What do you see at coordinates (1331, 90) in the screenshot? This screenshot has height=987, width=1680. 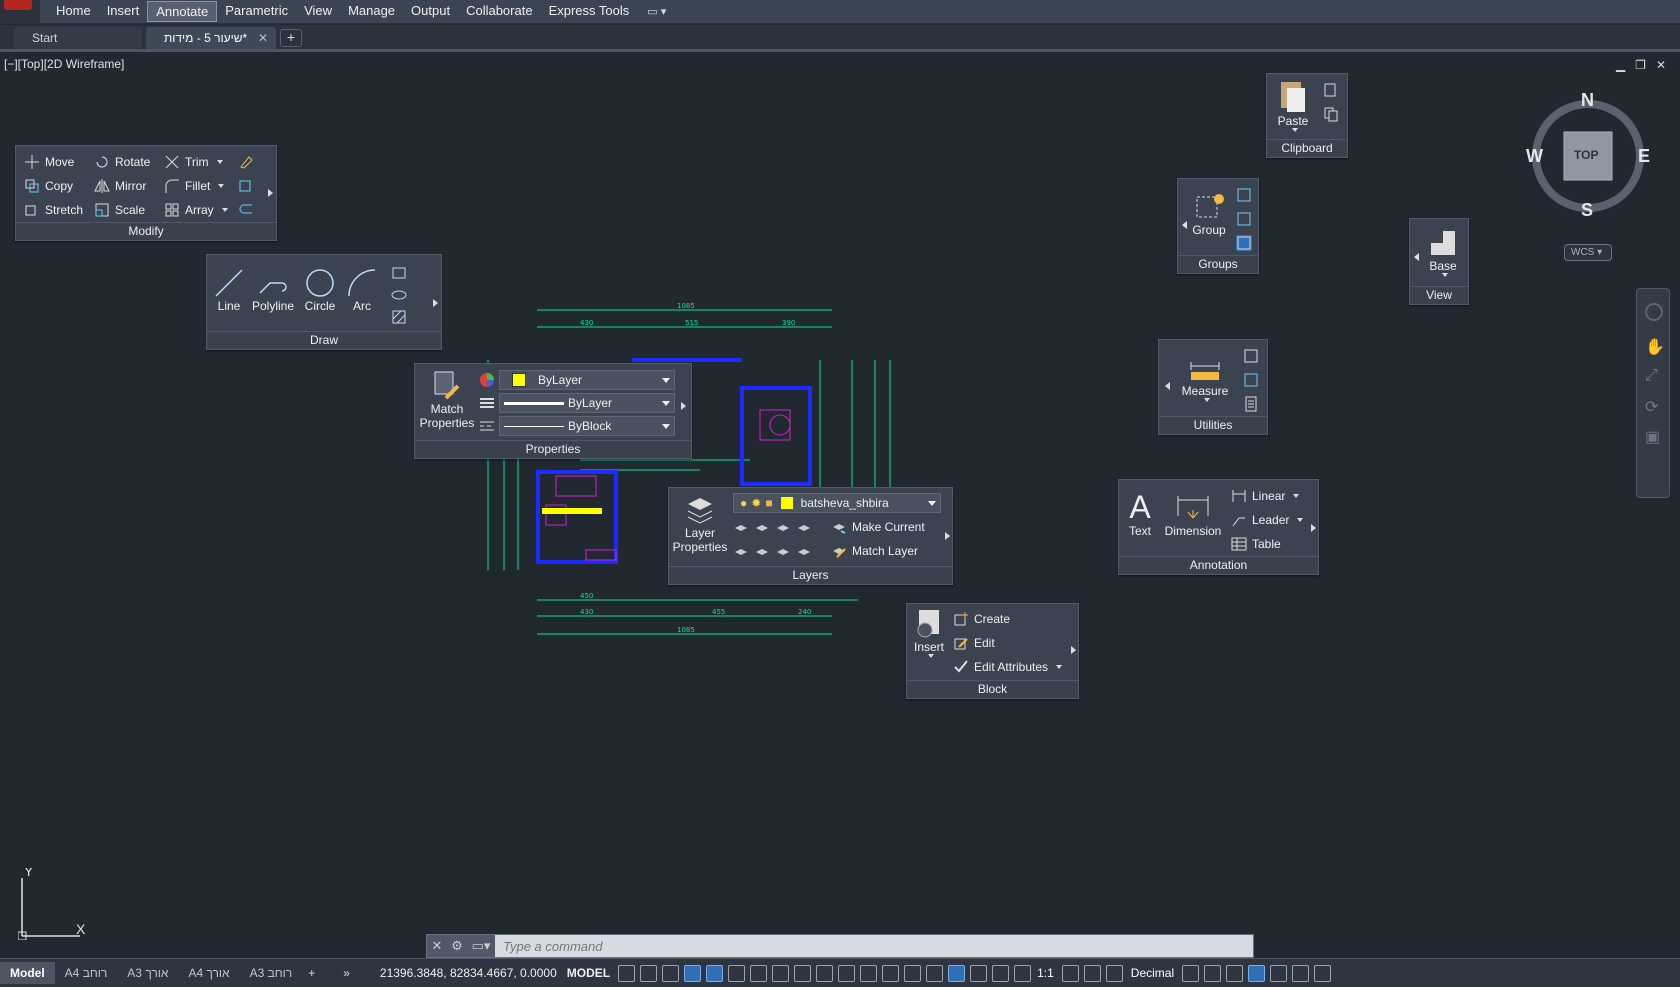 I see `cut-icon` at bounding box center [1331, 90].